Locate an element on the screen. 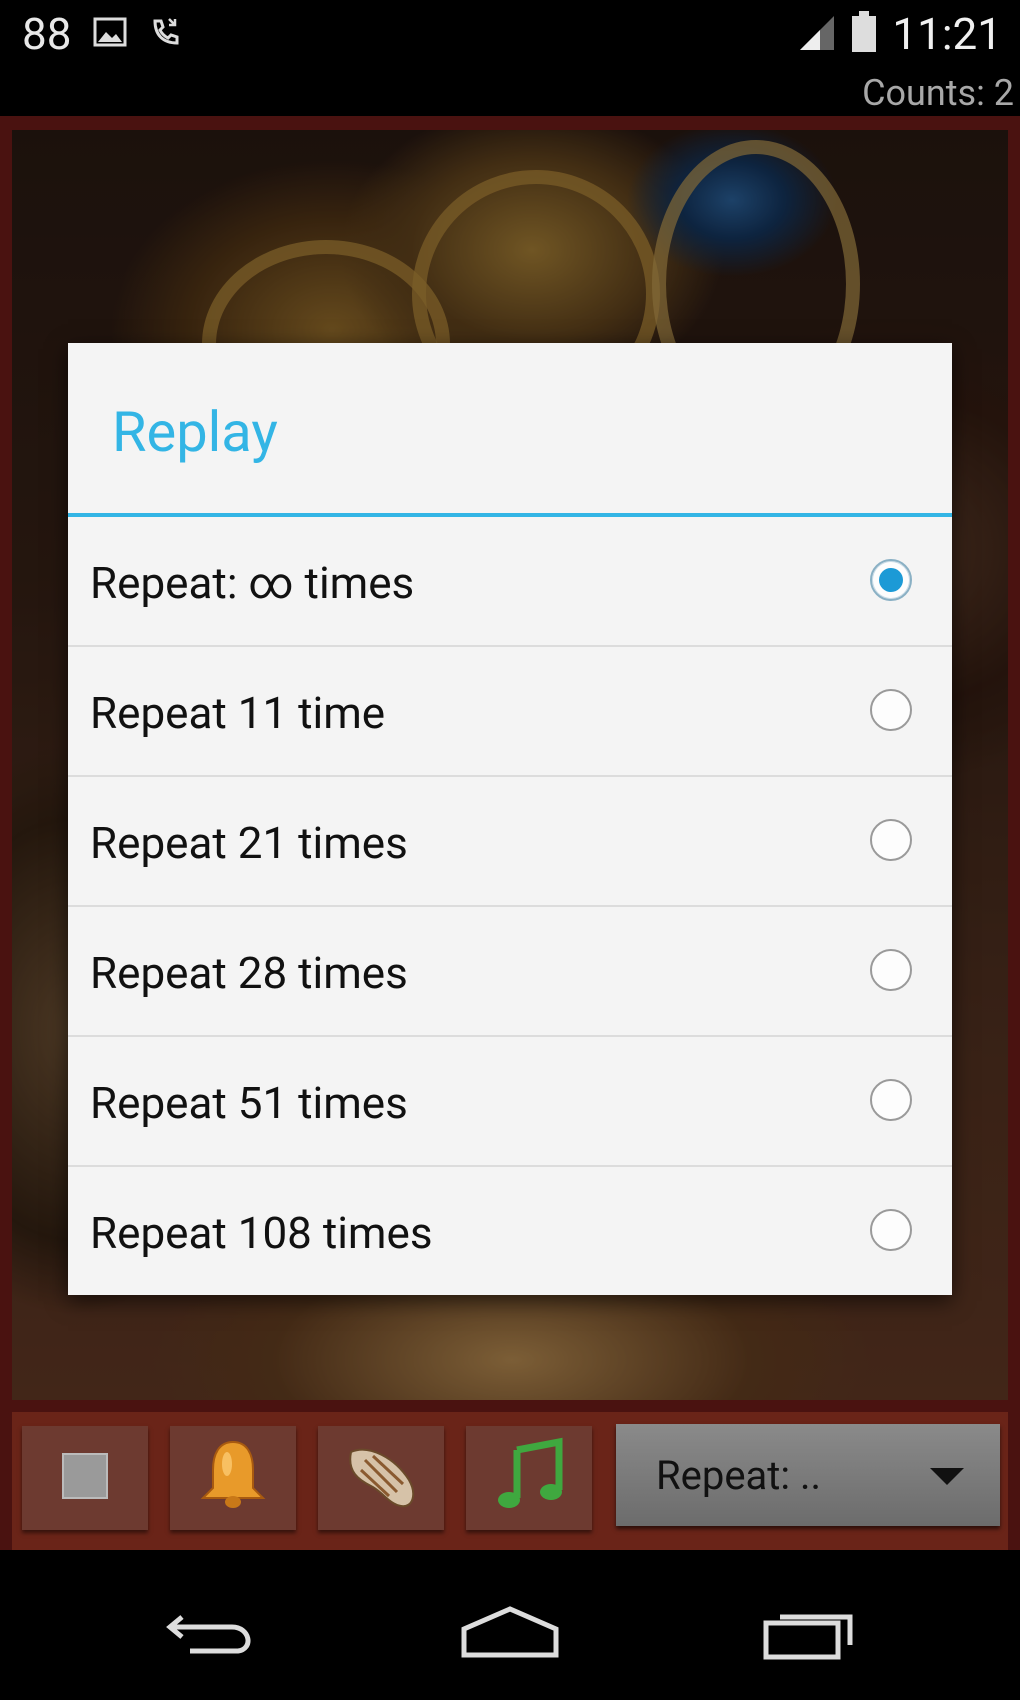  radio-button-selected is located at coordinates (891, 580).